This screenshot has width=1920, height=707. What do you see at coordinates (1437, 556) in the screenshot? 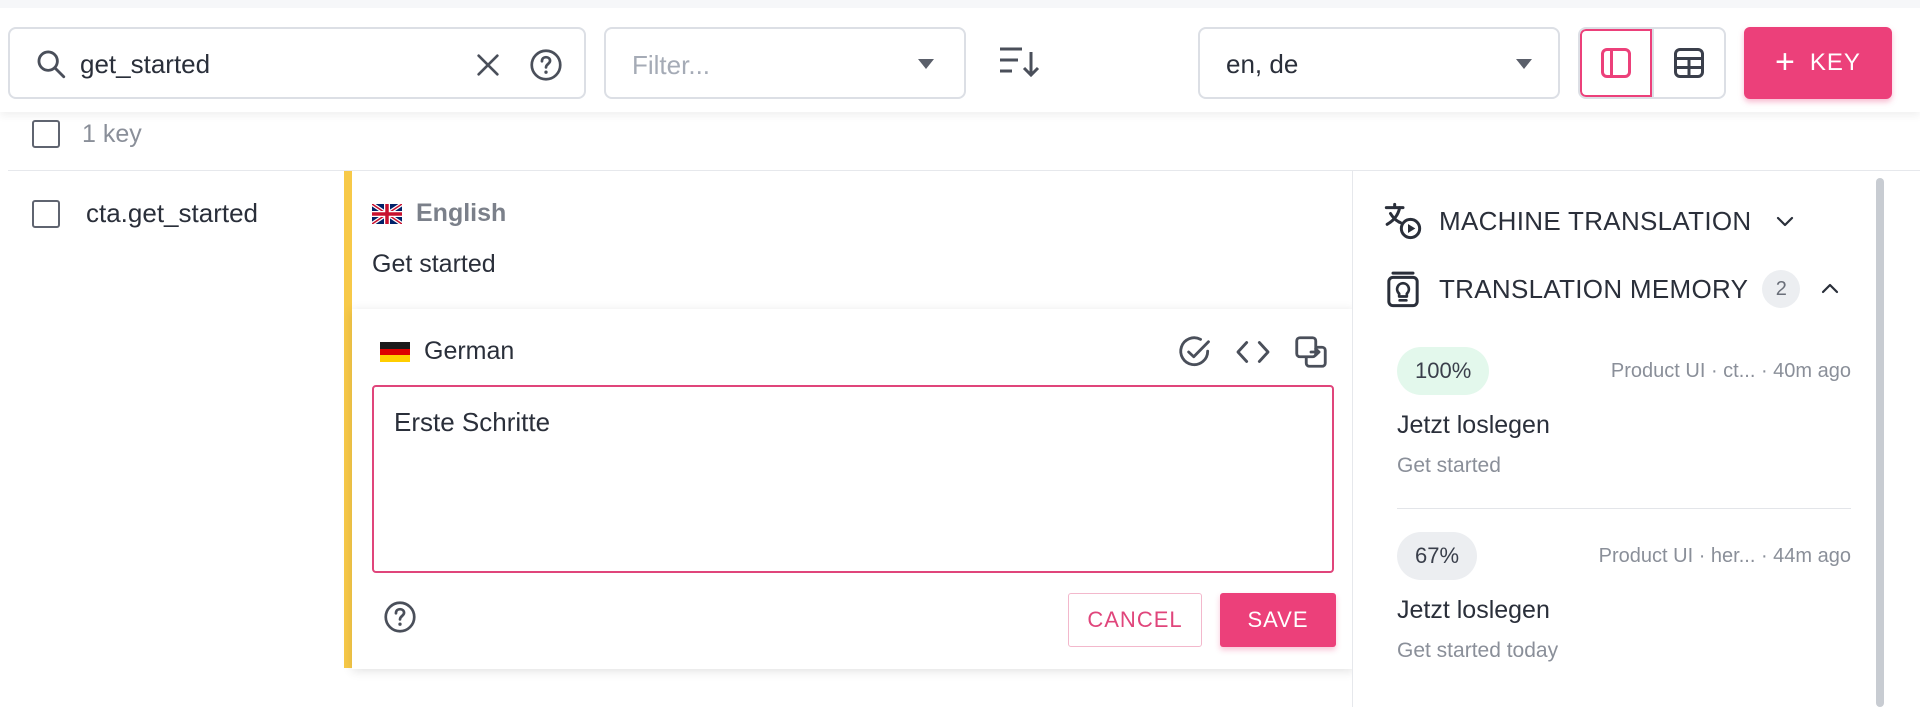
I see `match-percent-badge: 67%` at bounding box center [1437, 556].